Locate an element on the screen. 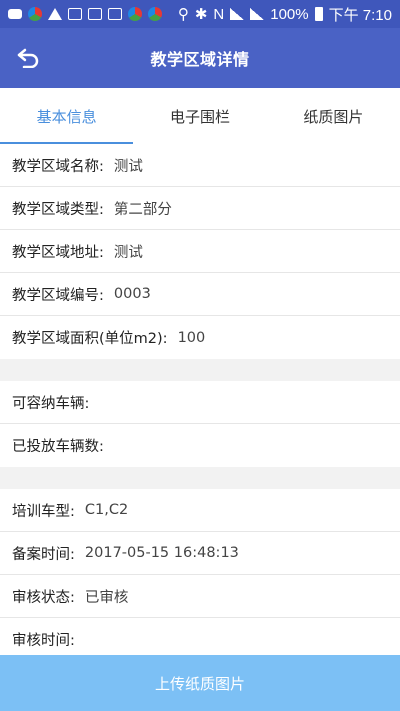 This screenshot has width=400, height=711. status-bar: ⚲ ✱ N 100% 下午 7:10 is located at coordinates (200, 14).